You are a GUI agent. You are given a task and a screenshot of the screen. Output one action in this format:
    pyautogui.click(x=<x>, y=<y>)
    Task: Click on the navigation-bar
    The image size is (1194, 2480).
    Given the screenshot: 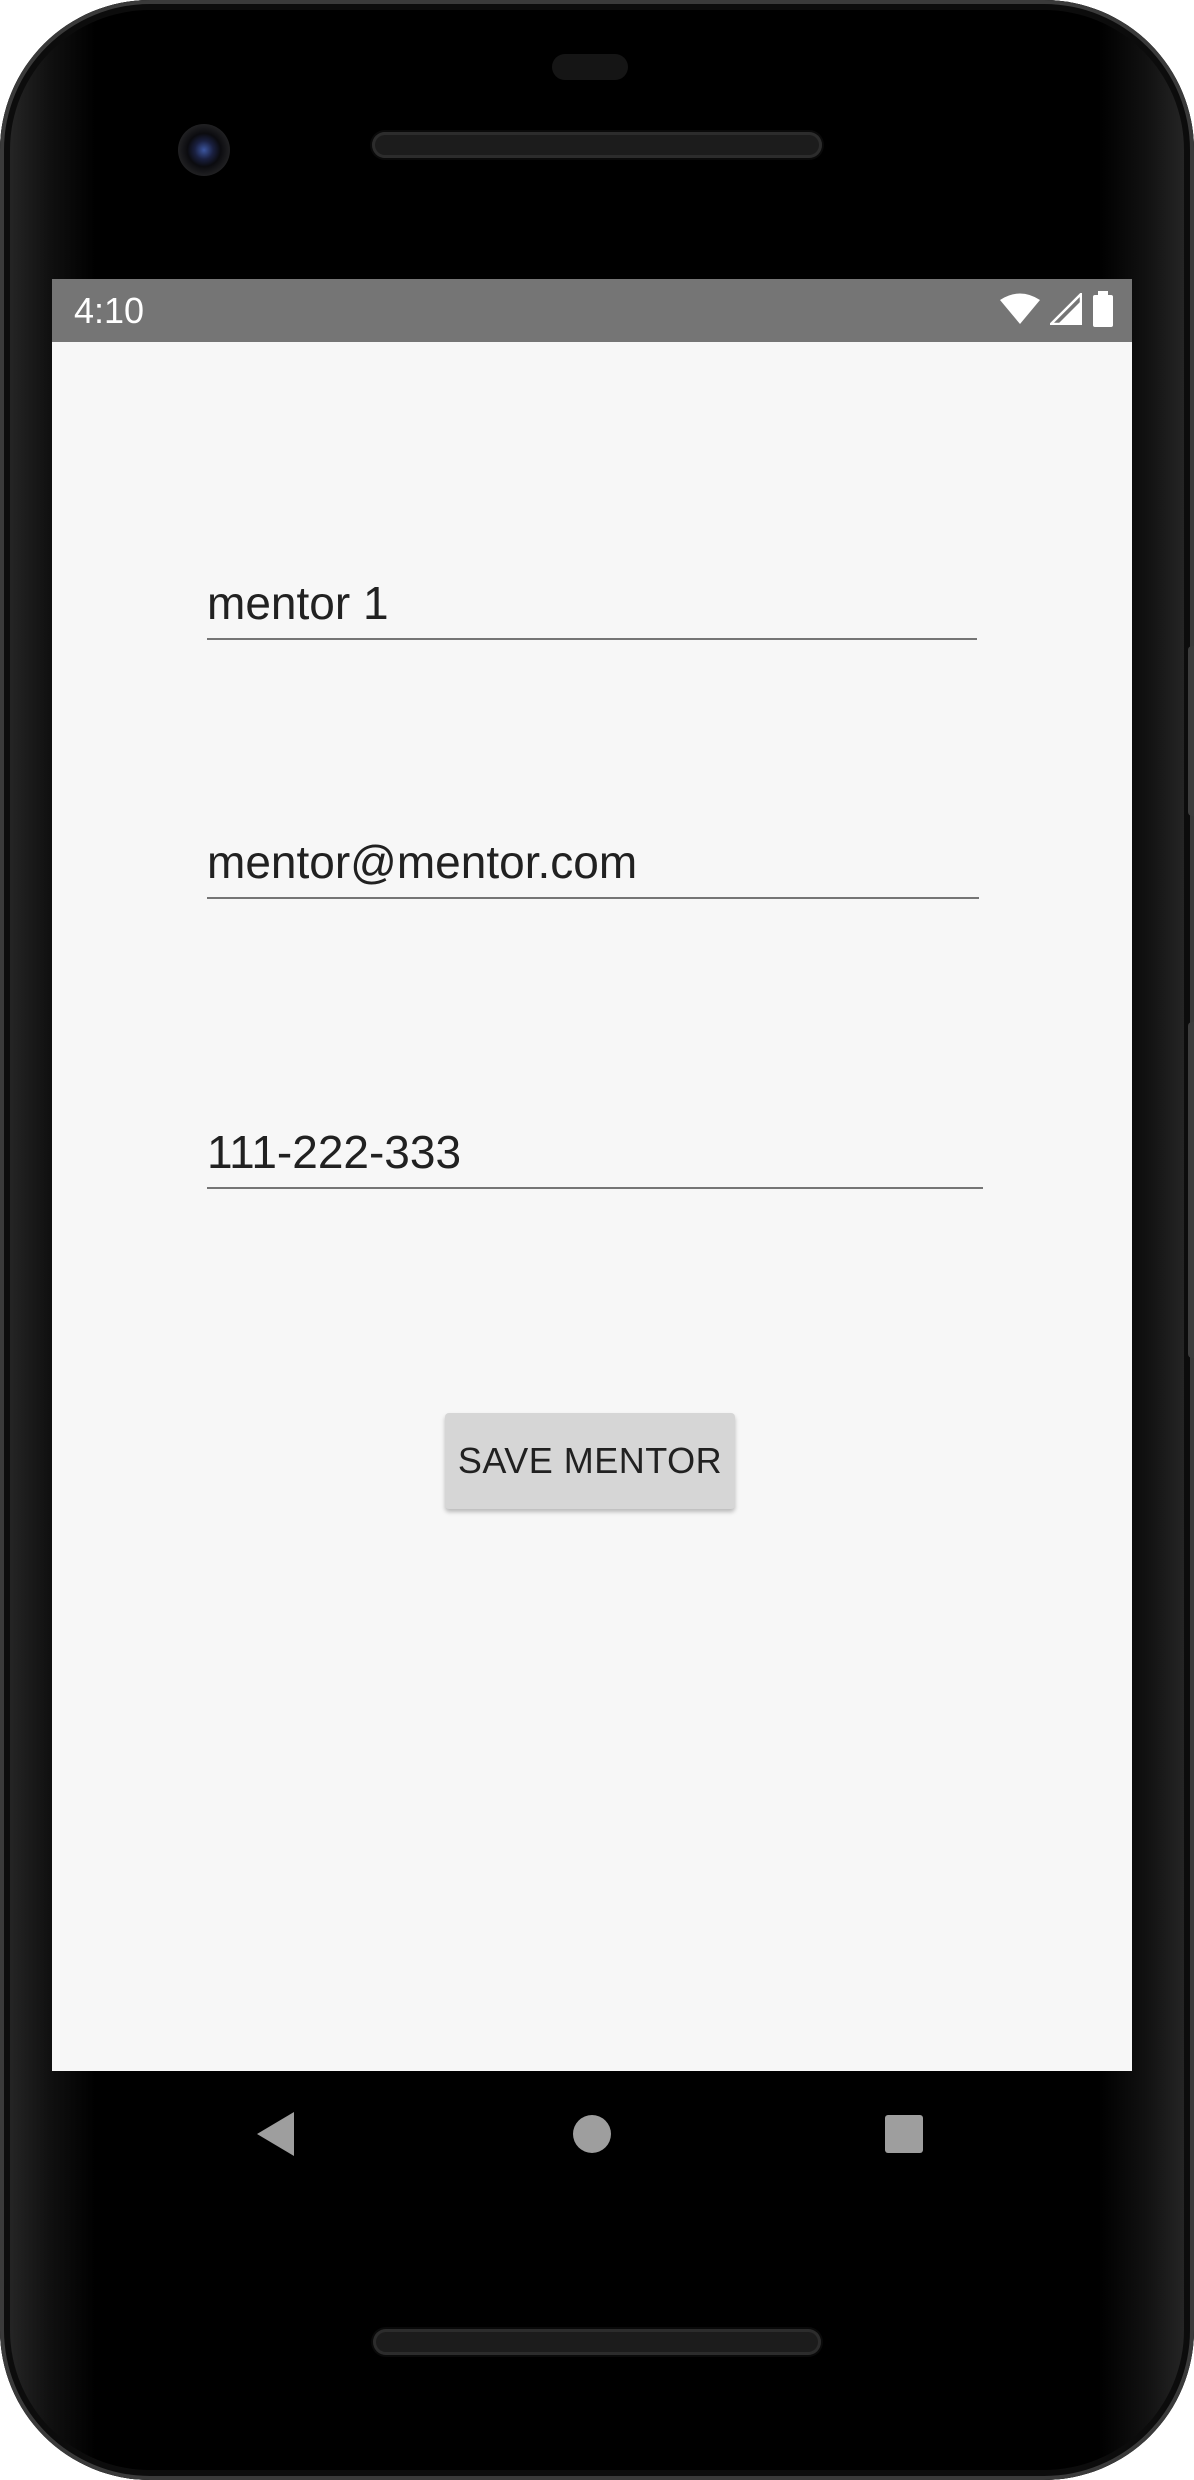 What is the action you would take?
    pyautogui.click(x=592, y=2136)
    